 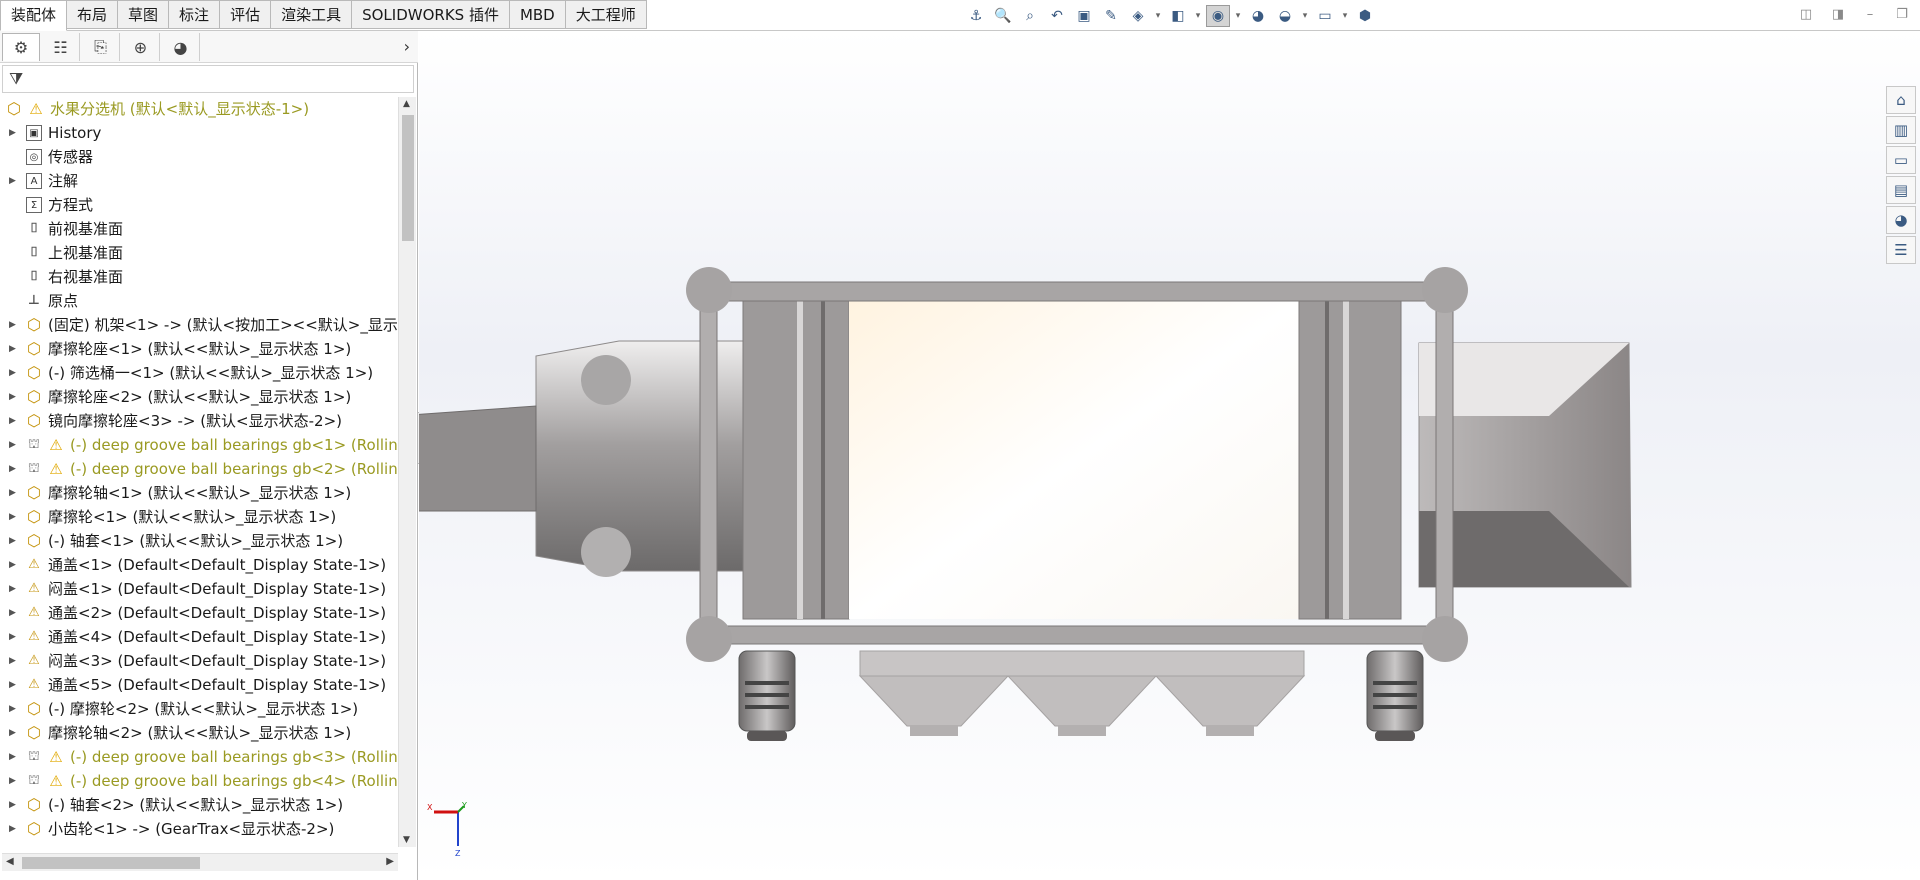 What do you see at coordinates (201, 373) in the screenshot?
I see `tree-item: ▶ ⬡ (-) 筛选桶一<1> (默认<<默认>_显示状态 1>)` at bounding box center [201, 373].